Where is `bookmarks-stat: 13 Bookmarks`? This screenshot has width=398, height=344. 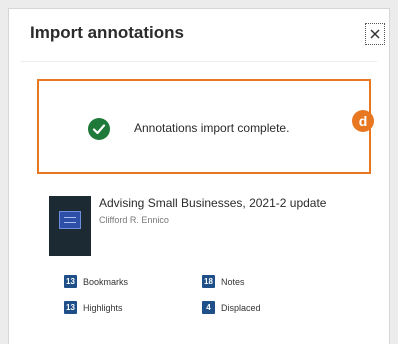 bookmarks-stat: 13 Bookmarks is located at coordinates (96, 281).